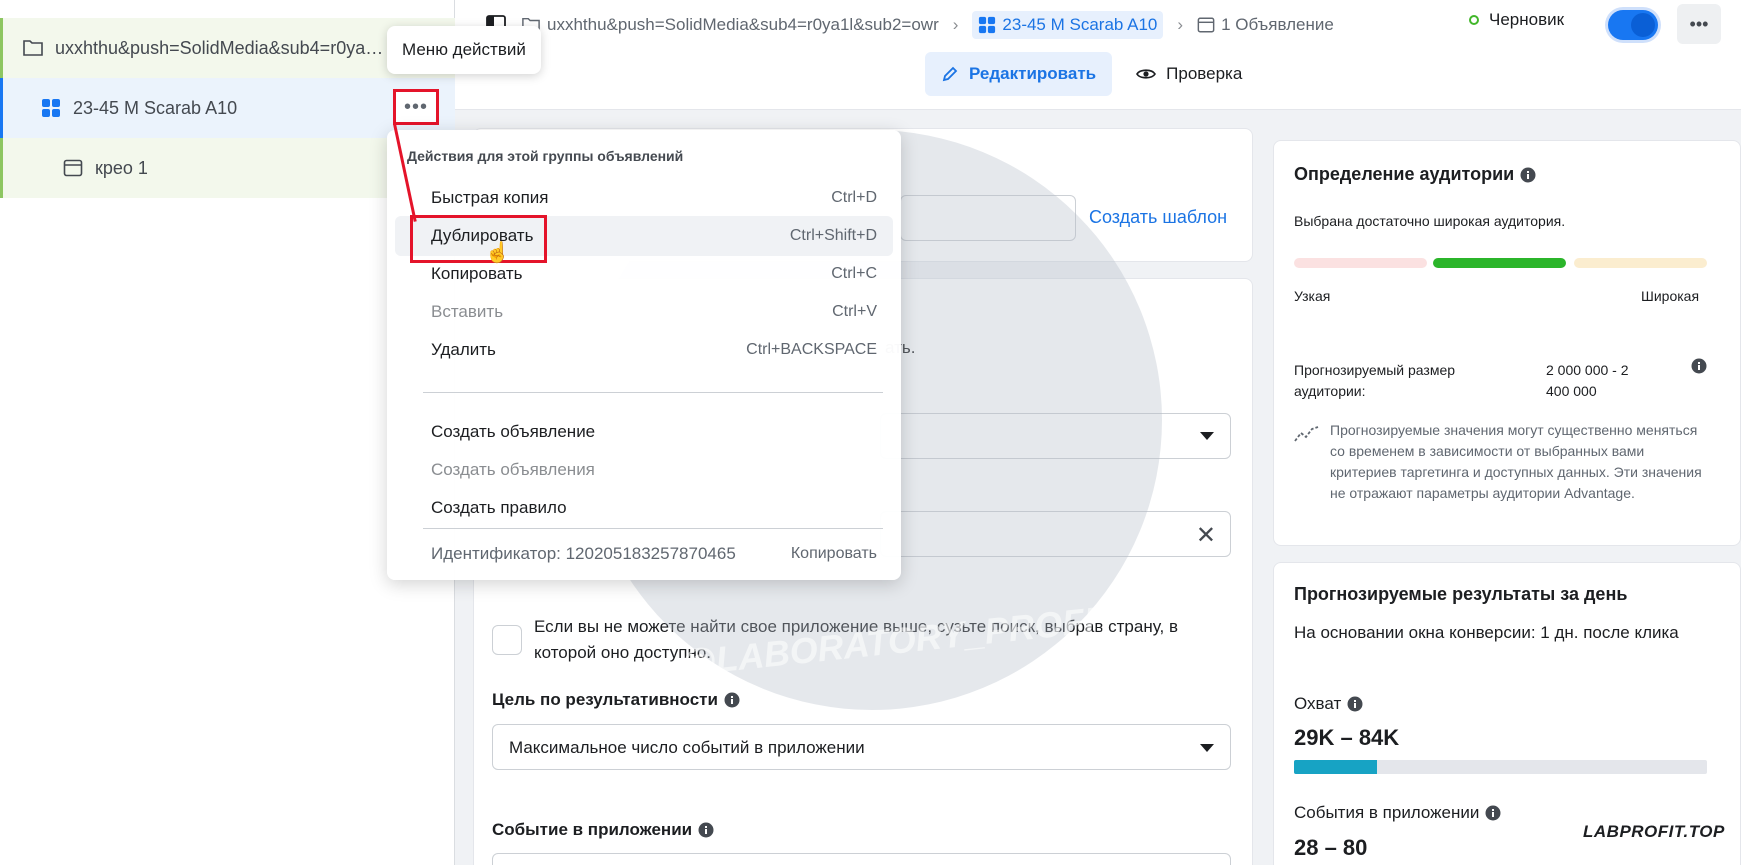 The image size is (1741, 865). I want to click on clear-icon: ✕, so click(1206, 535).